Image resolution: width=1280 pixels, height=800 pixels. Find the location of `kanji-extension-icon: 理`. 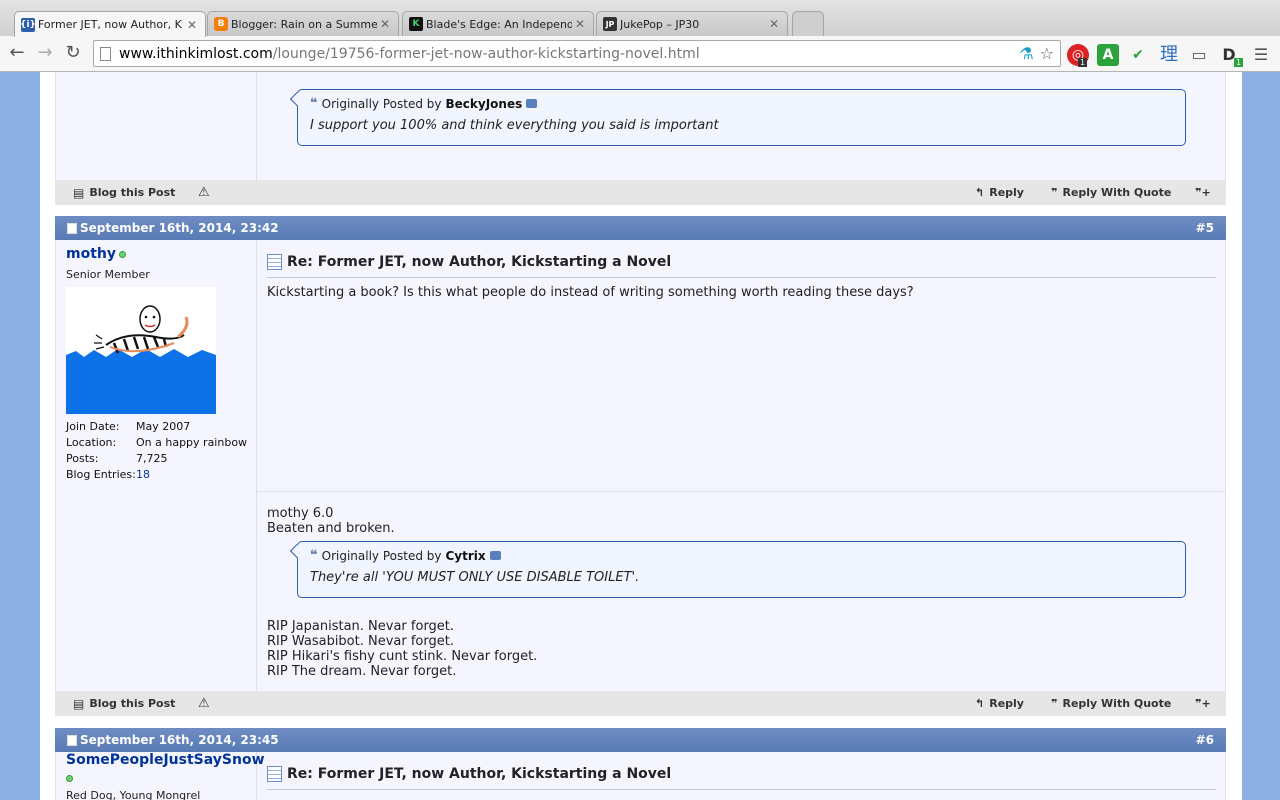

kanji-extension-icon: 理 is located at coordinates (1169, 55).